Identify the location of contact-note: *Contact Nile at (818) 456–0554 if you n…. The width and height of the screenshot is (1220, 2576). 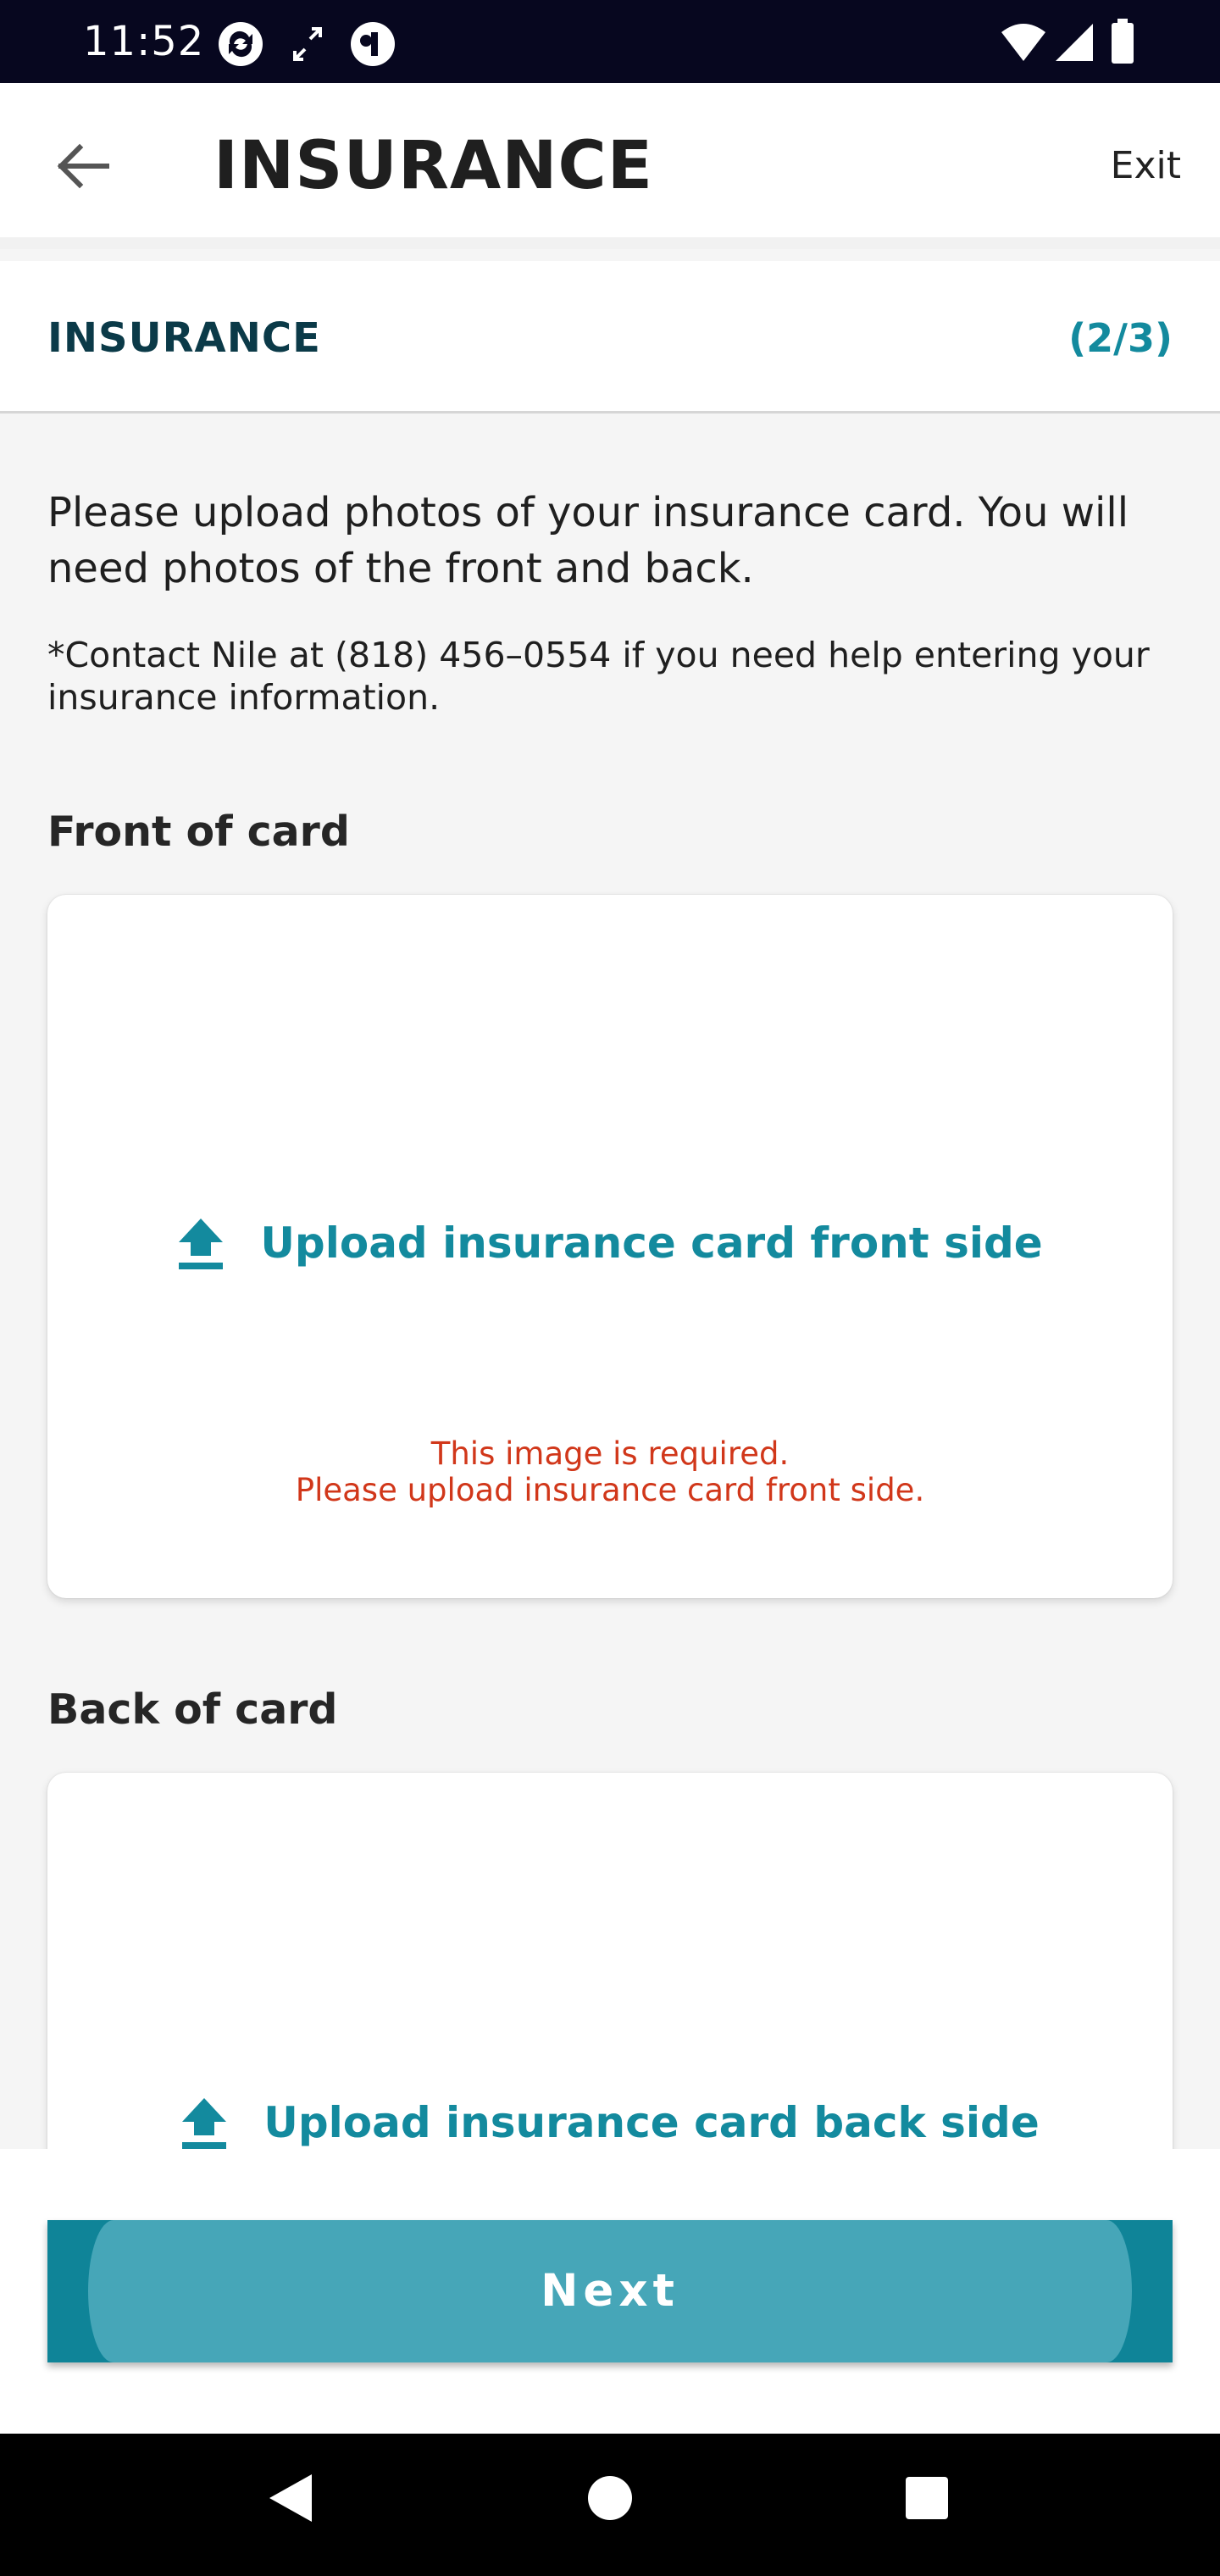
(598, 676).